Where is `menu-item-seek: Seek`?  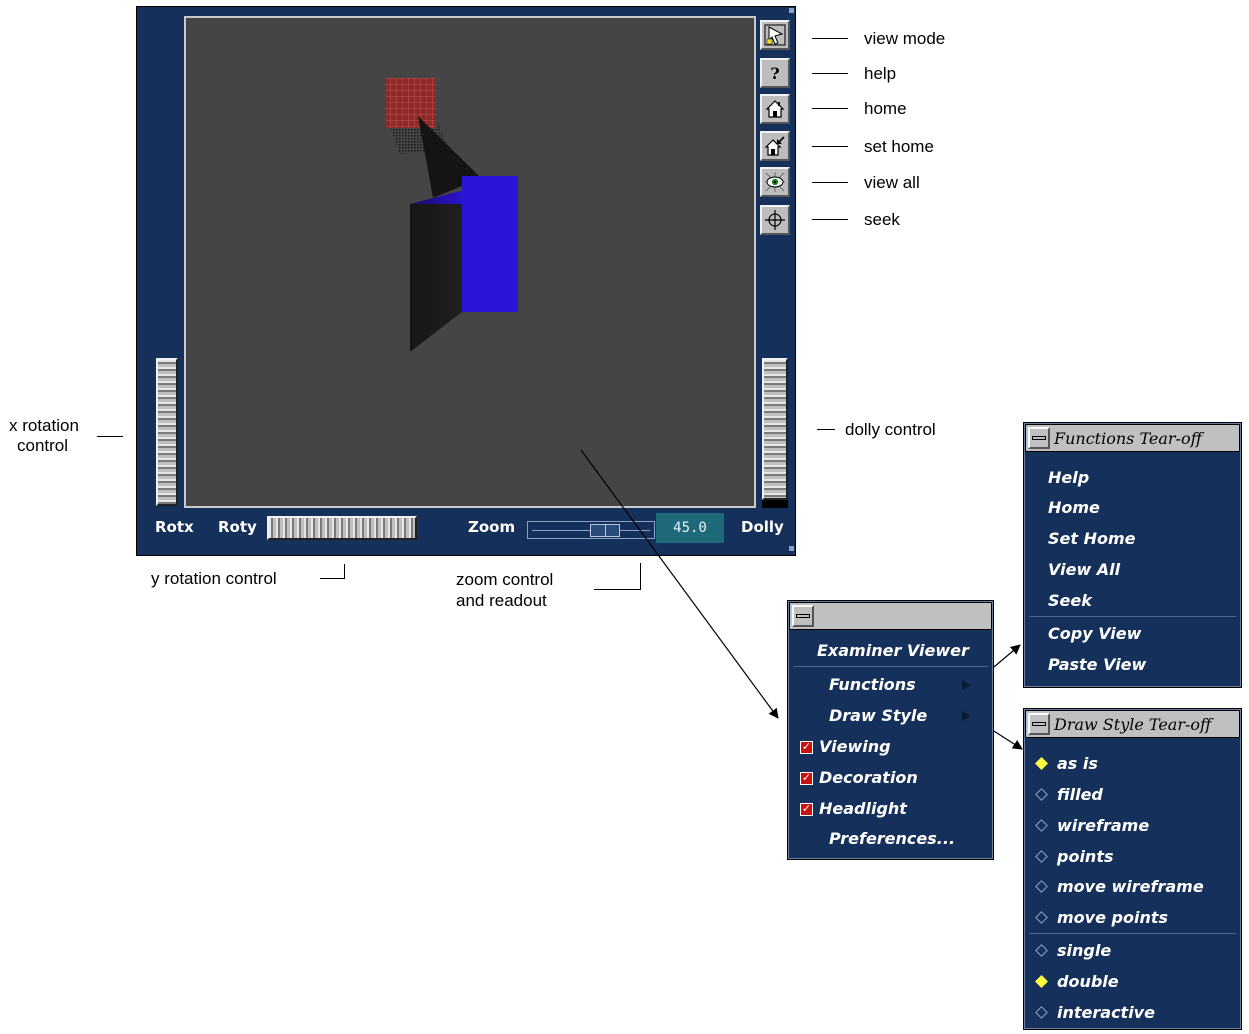 menu-item-seek: Seek is located at coordinates (1070, 600).